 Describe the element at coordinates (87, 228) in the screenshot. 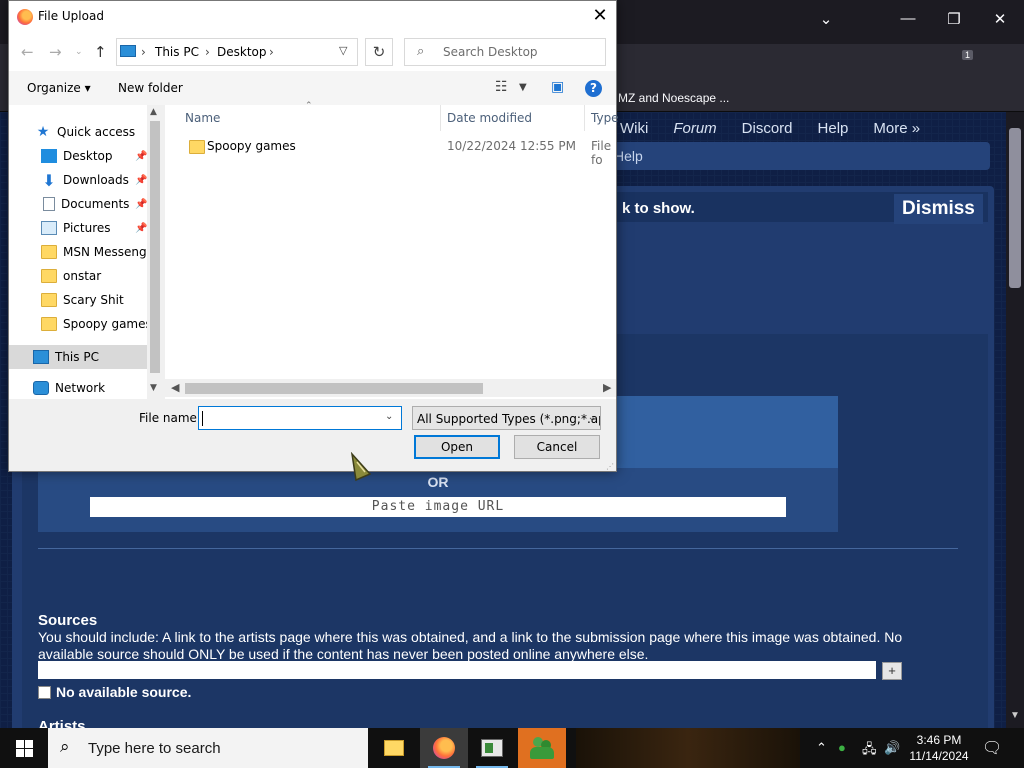

I see `nav-label: Pictures` at that location.